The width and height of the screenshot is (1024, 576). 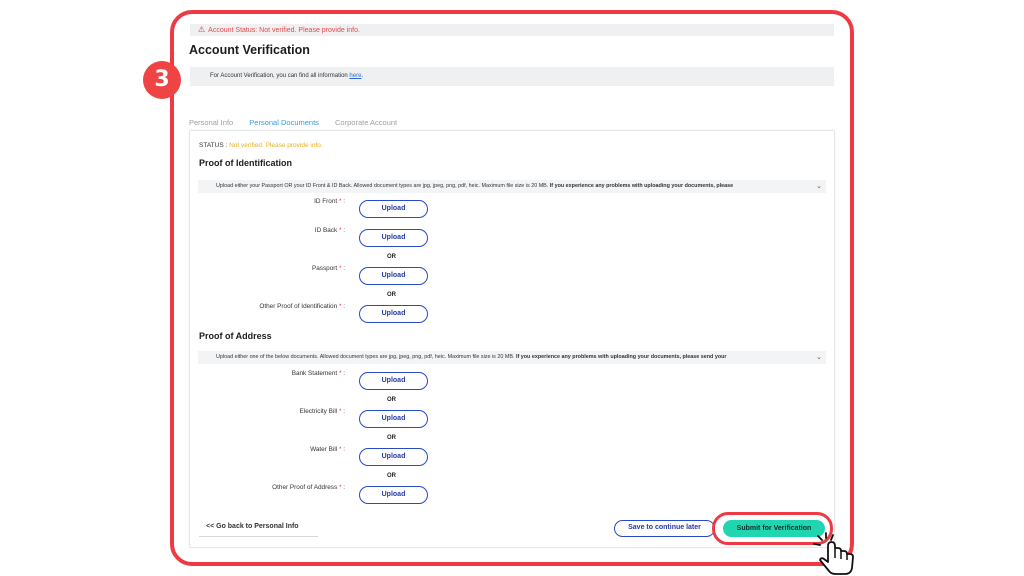 I want to click on electricity-bill-upload-button: Upload, so click(x=393, y=419).